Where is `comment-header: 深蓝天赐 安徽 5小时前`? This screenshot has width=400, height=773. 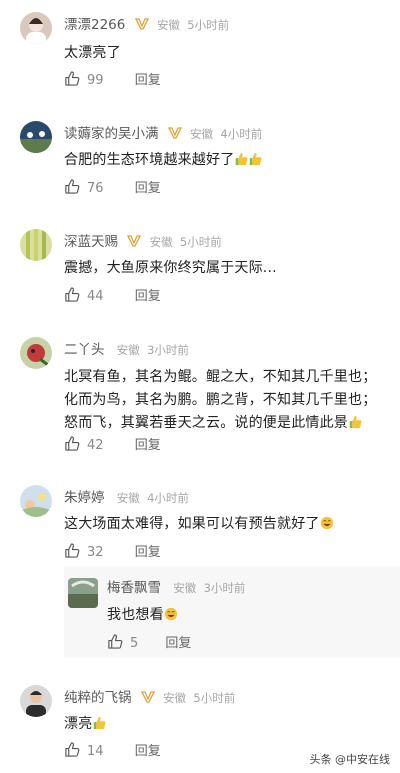
comment-header: 深蓝天赐 安徽 5小时前 is located at coordinates (143, 242).